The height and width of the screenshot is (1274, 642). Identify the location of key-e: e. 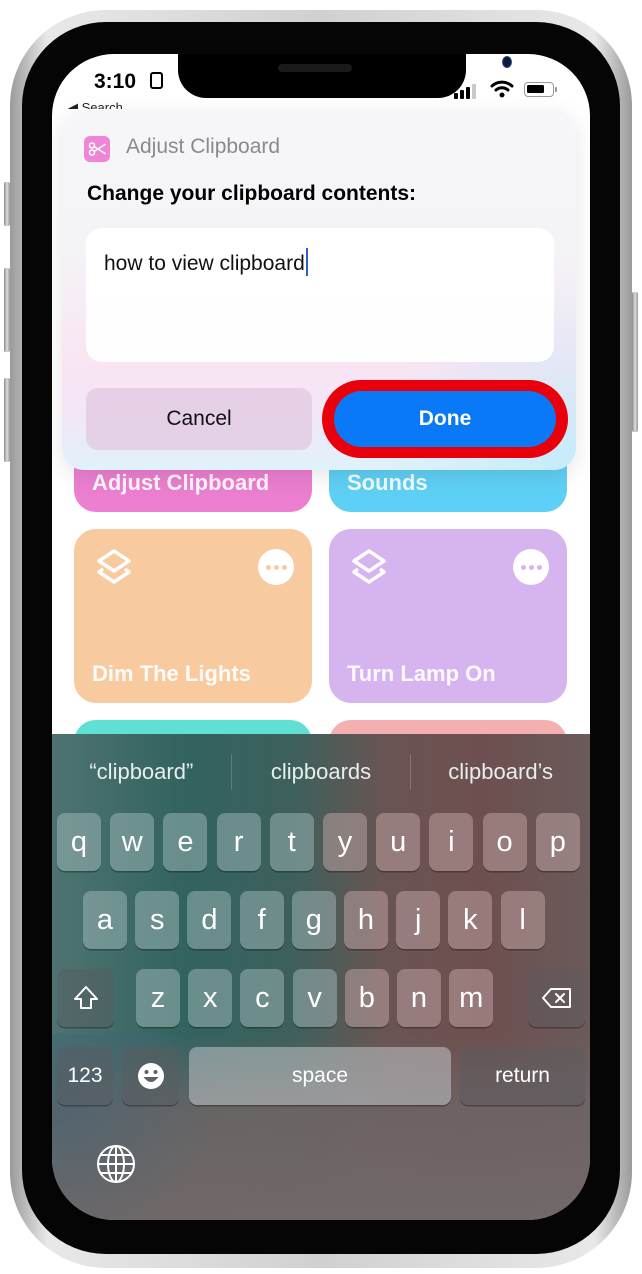
(185, 842).